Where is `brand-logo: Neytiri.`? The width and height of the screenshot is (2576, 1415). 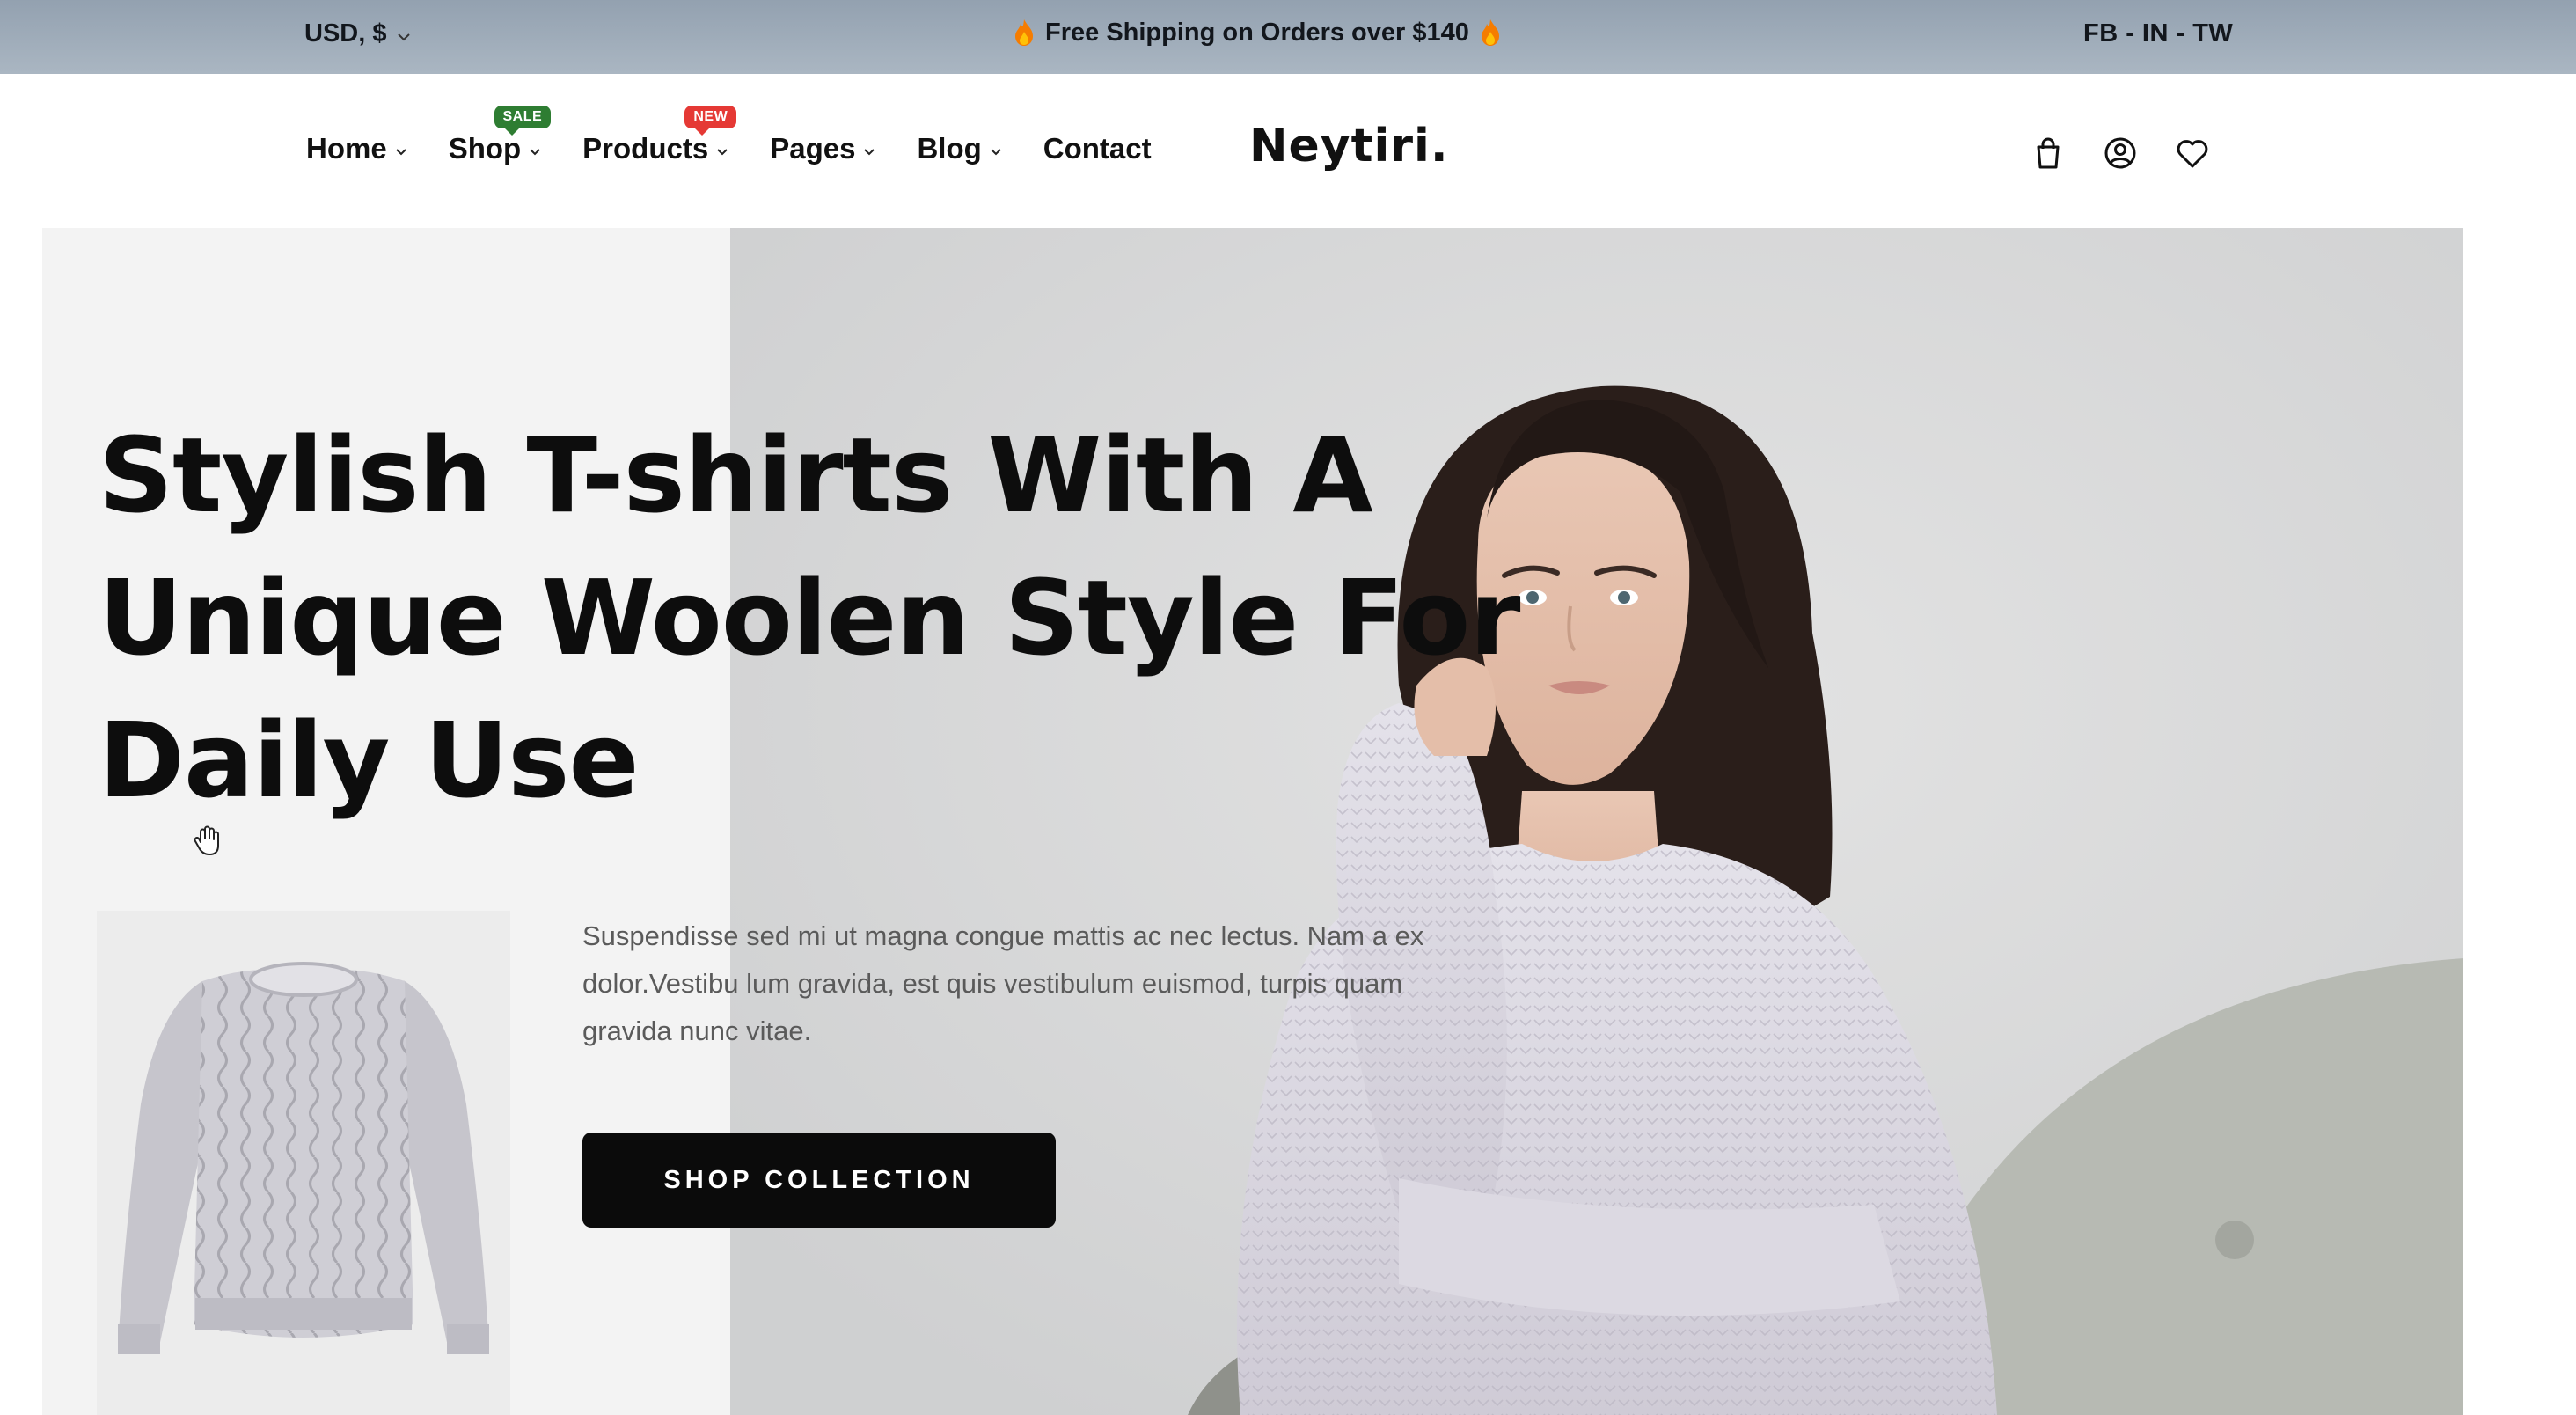
brand-logo: Neytiri. is located at coordinates (1349, 146).